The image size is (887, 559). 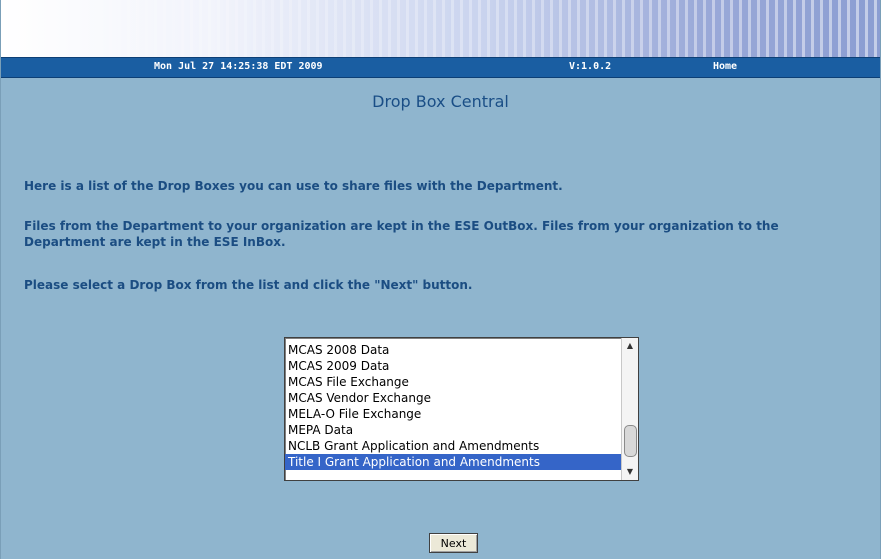 What do you see at coordinates (453, 430) in the screenshot?
I see `dropbox-option: MEPA Data` at bounding box center [453, 430].